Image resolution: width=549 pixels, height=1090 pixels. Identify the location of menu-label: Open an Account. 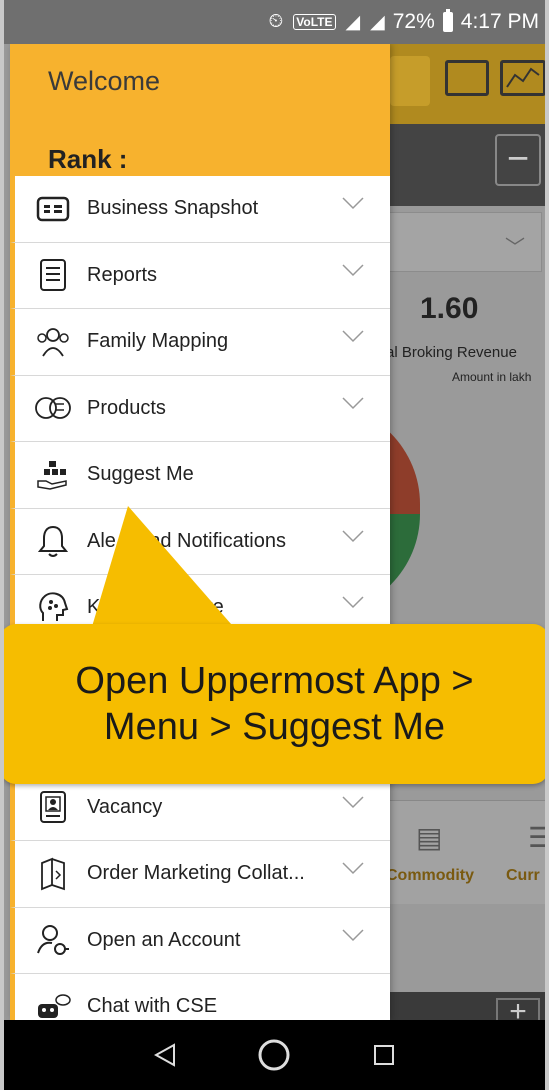
(164, 939).